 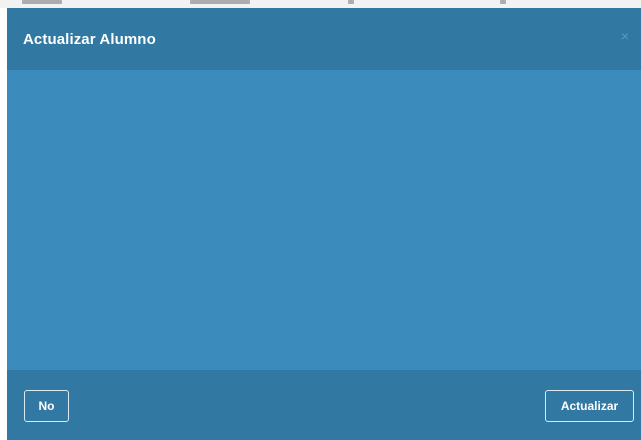 What do you see at coordinates (625, 36) in the screenshot?
I see `close-icon: ×` at bounding box center [625, 36].